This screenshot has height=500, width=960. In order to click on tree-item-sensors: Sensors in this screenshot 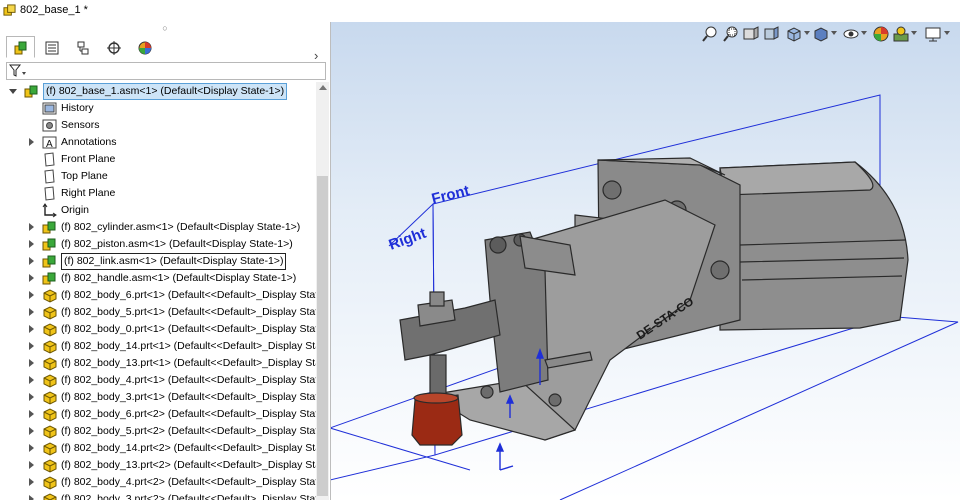, I will do `click(158, 125)`.